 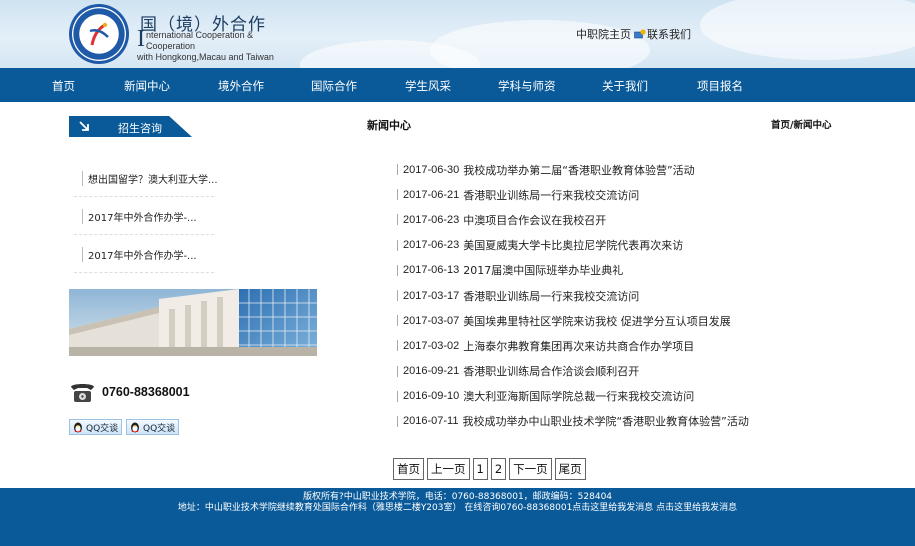 I want to click on nav-item-international: 国际合作, so click(x=334, y=86).